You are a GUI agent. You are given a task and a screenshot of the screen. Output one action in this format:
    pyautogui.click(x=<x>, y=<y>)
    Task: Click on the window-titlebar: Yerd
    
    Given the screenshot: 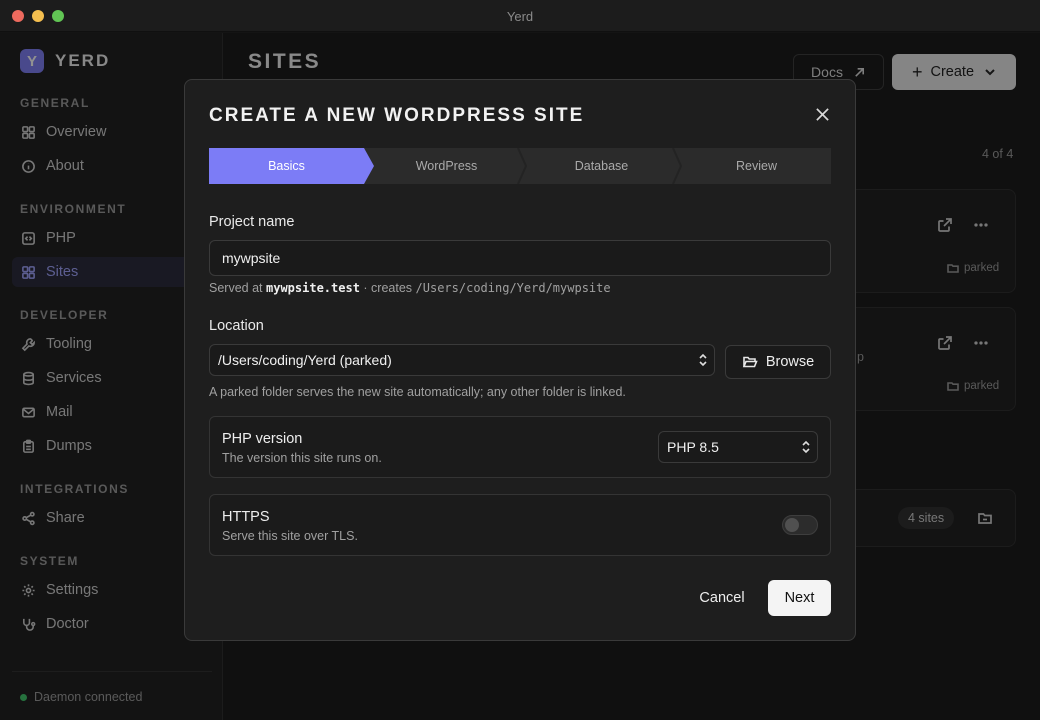 What is the action you would take?
    pyautogui.click(x=520, y=16)
    